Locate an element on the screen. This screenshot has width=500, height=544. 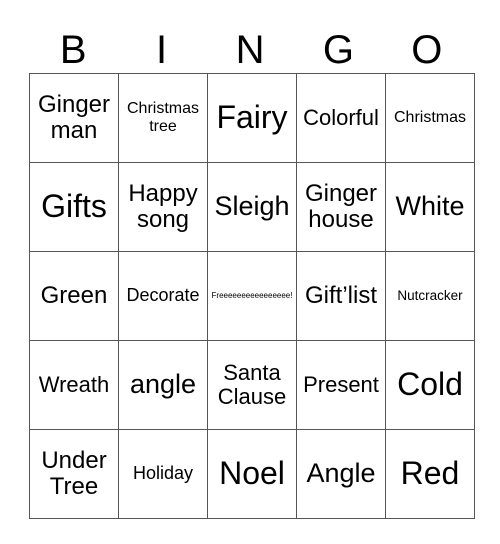
bingo-cell: White is located at coordinates (430, 207).